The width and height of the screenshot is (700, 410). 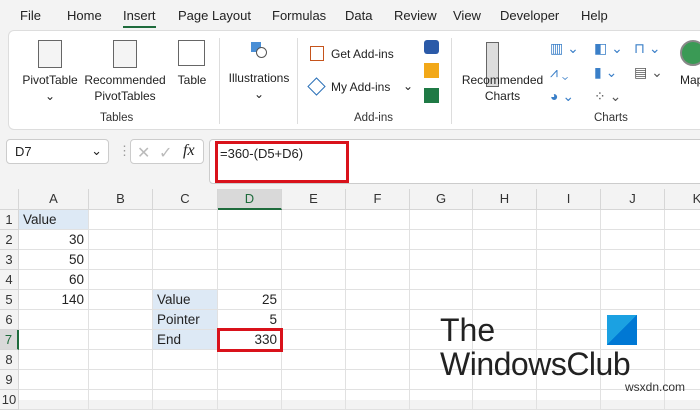 I want to click on cell-h10, so click(x=505, y=400).